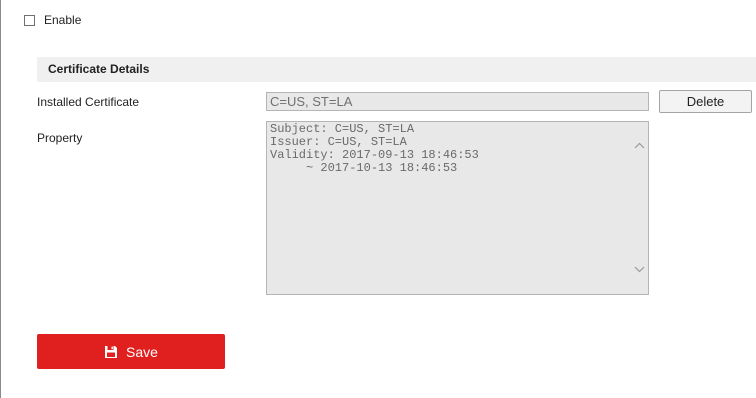  I want to click on installed-certificate-label: Installed Certificate, so click(88, 102).